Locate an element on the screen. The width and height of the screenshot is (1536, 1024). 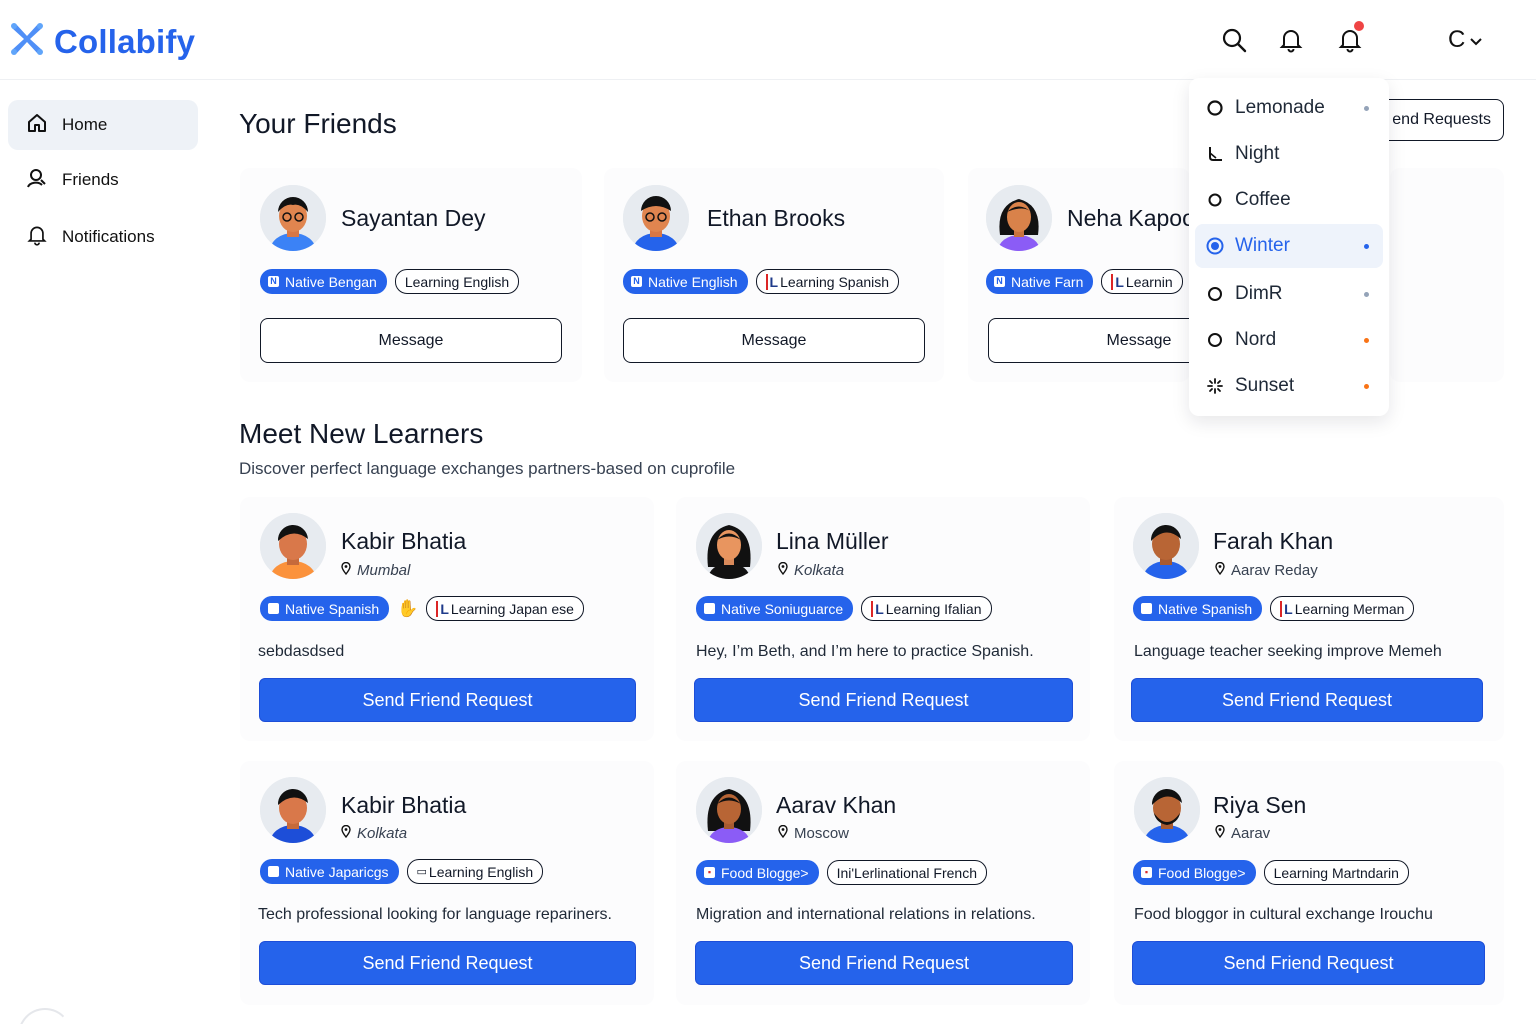
top-header: Collabify C is located at coordinates (768, 40).